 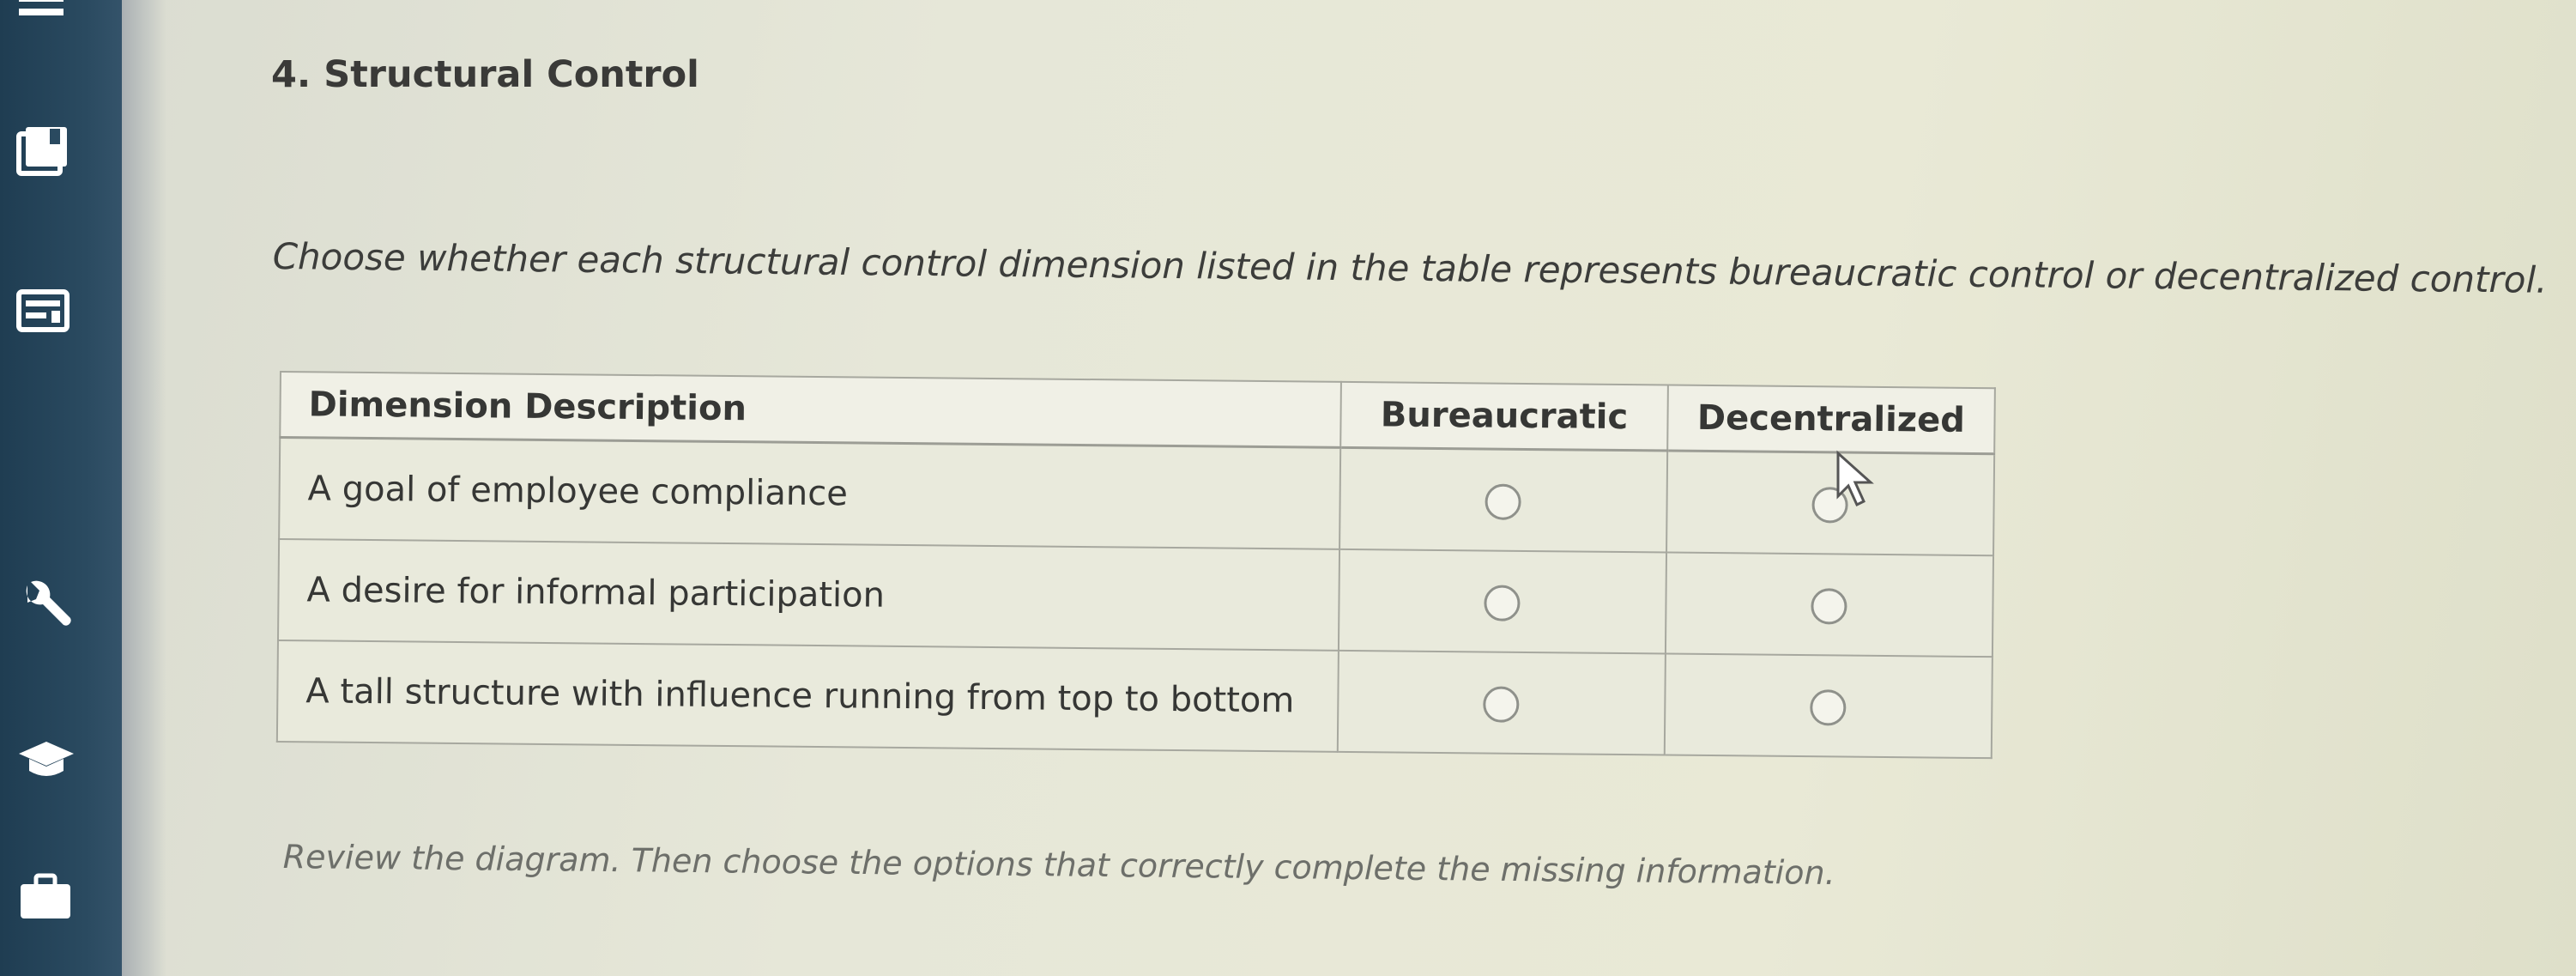 I want to click on calculator-icon, so click(x=45, y=312).